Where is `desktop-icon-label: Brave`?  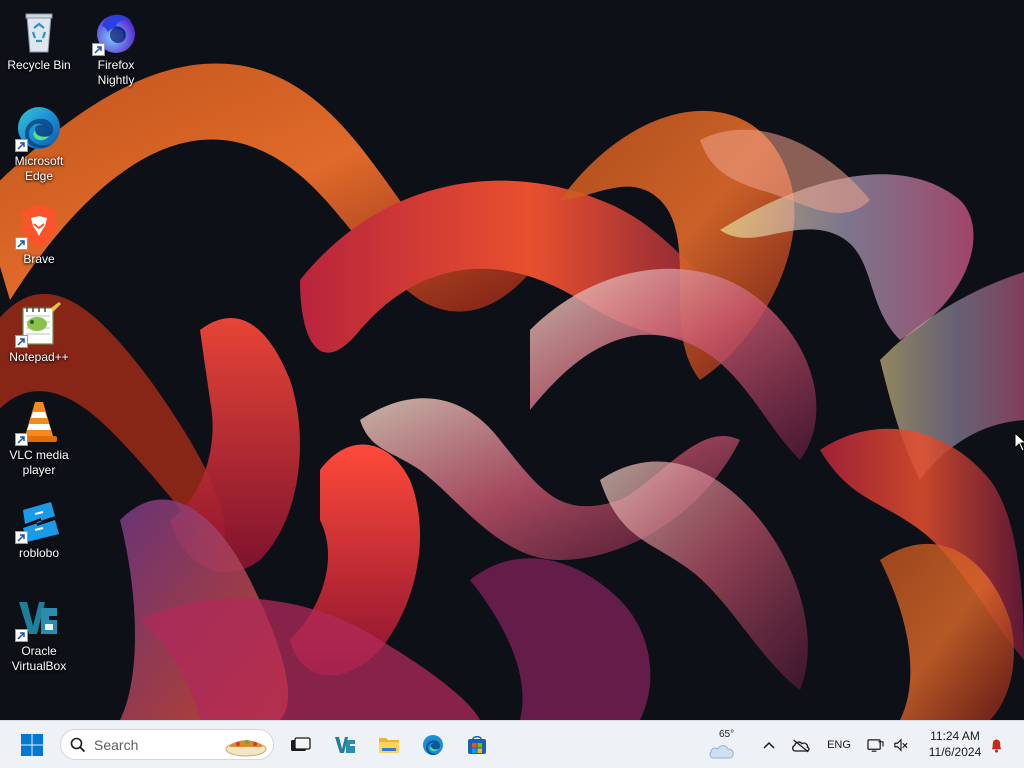 desktop-icon-label: Brave is located at coordinates (39, 259).